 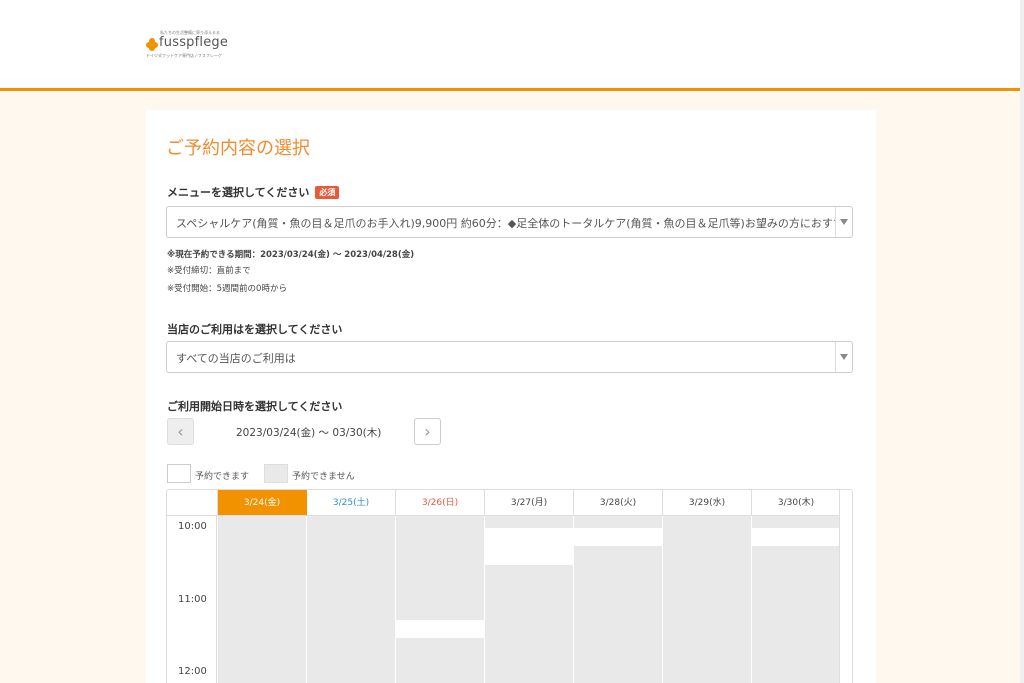 I want to click on time-label: 11:00, so click(x=192, y=599).